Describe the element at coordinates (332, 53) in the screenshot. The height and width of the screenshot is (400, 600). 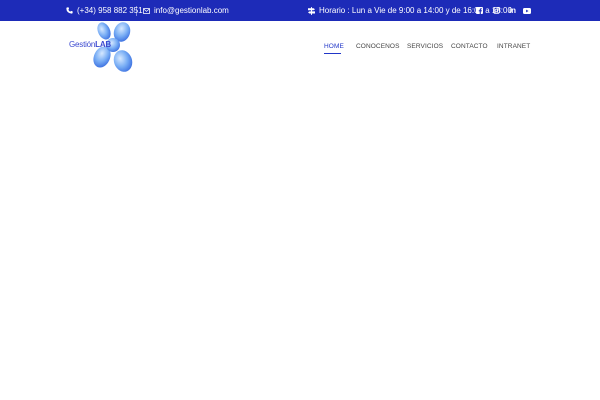
I see `nav-active-indicator` at that location.